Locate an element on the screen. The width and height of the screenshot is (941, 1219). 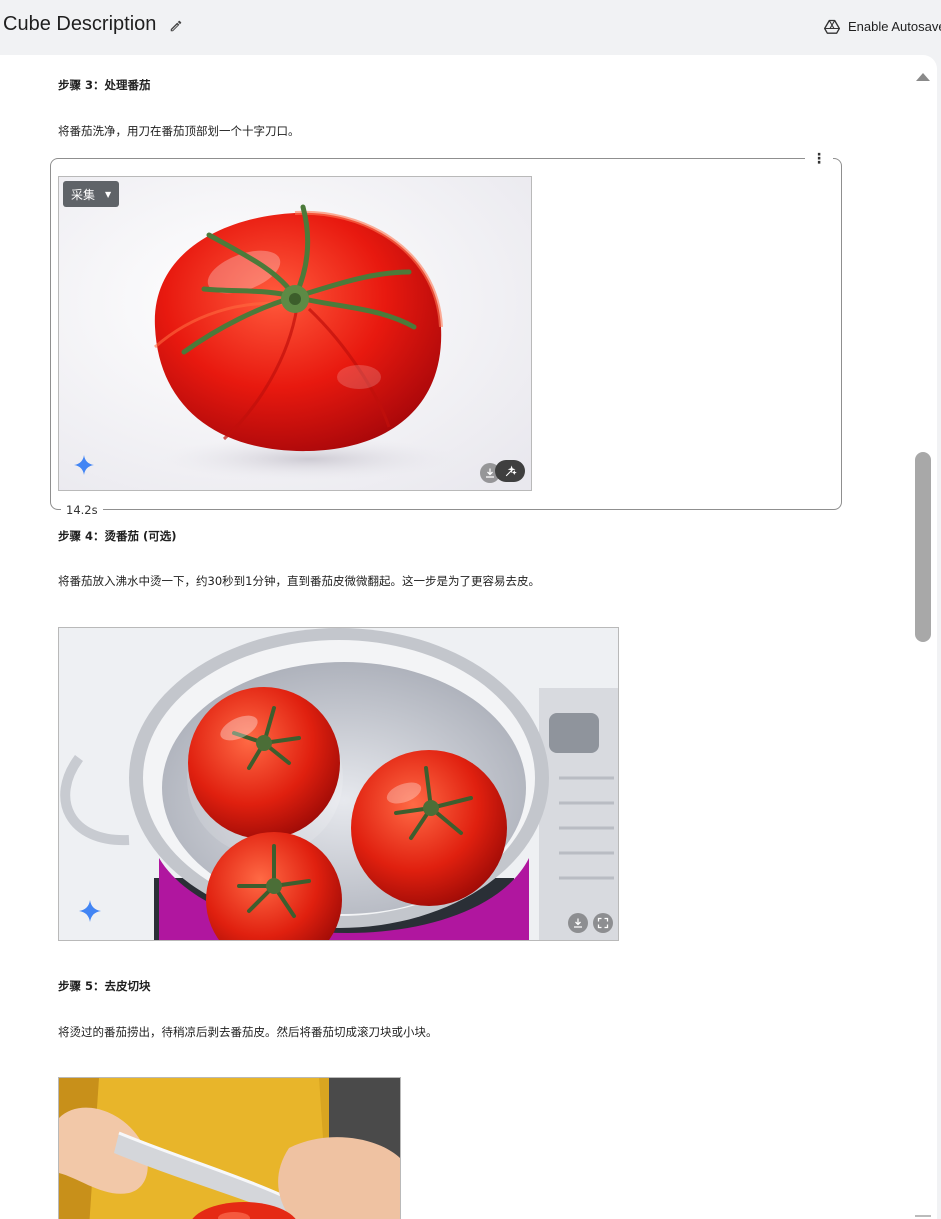
caret-down-icon: ▼ is located at coordinates (108, 194).